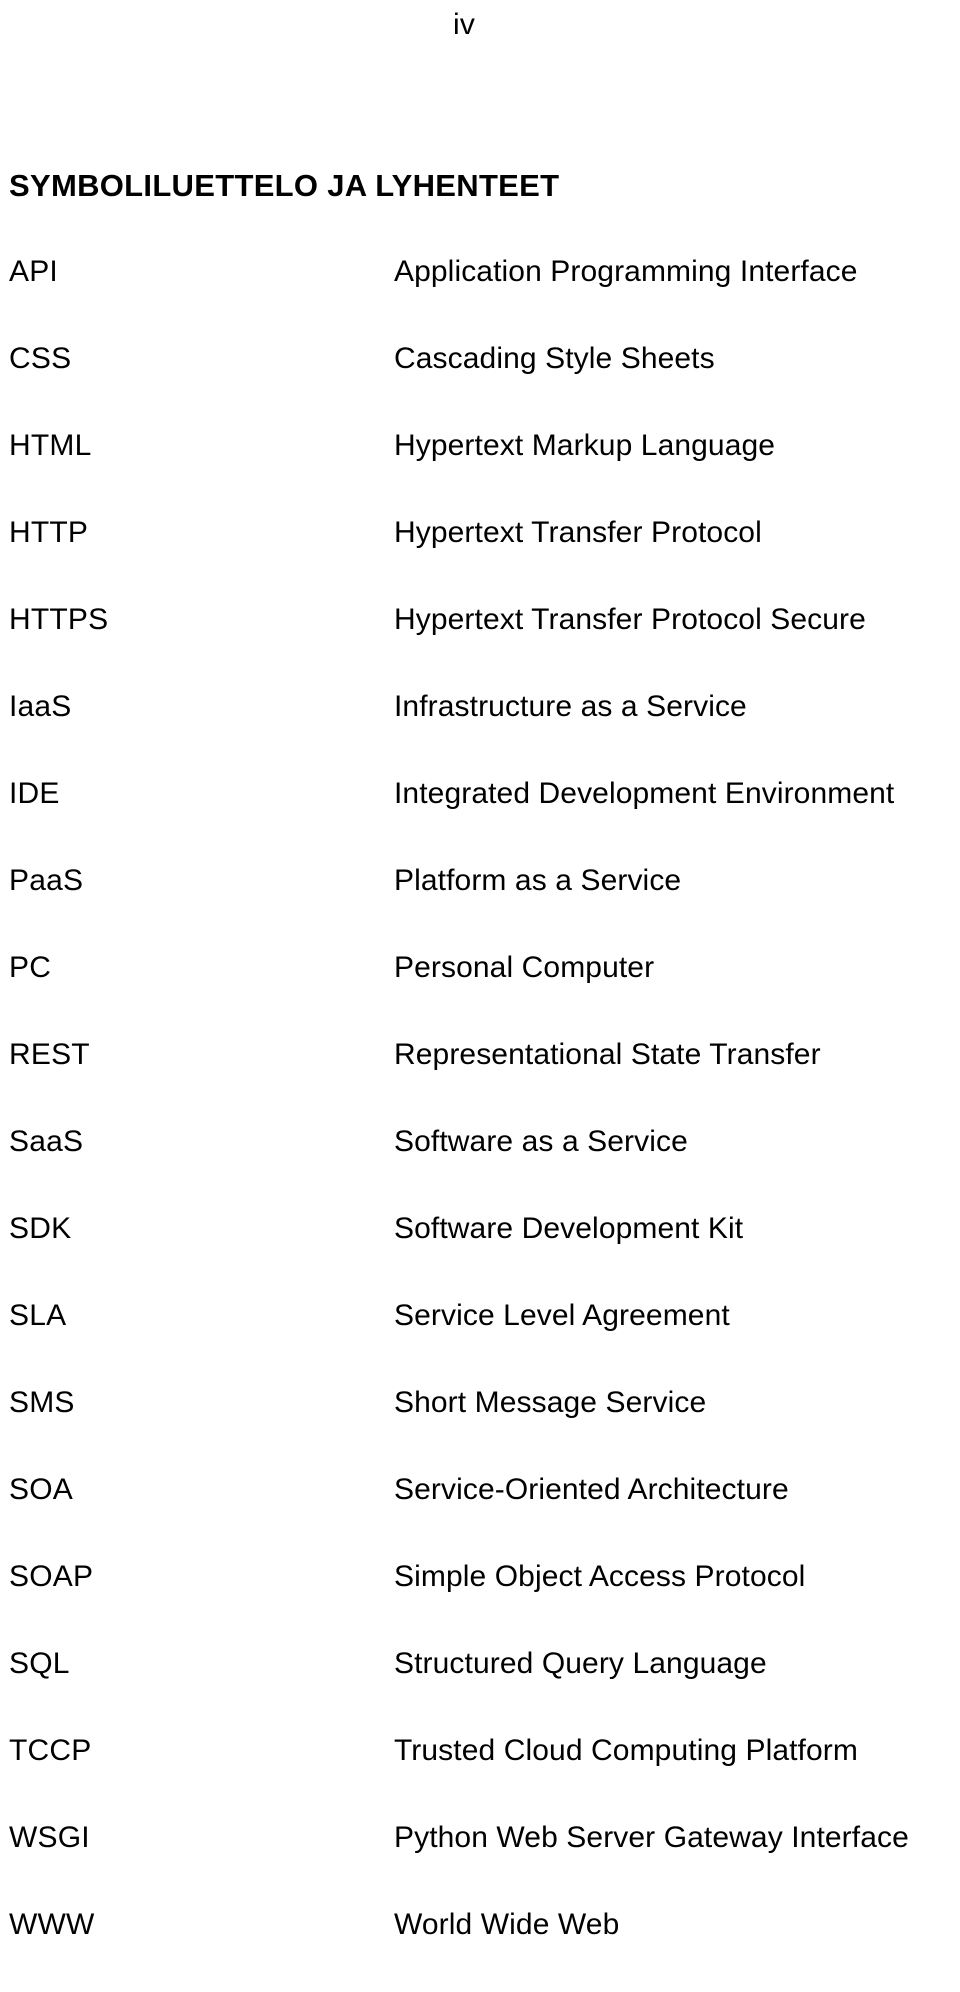 The width and height of the screenshot is (960, 1992). Describe the element at coordinates (626, 1750) in the screenshot. I see `abbreviation-definition: Trusted Cloud Computing Platform` at that location.